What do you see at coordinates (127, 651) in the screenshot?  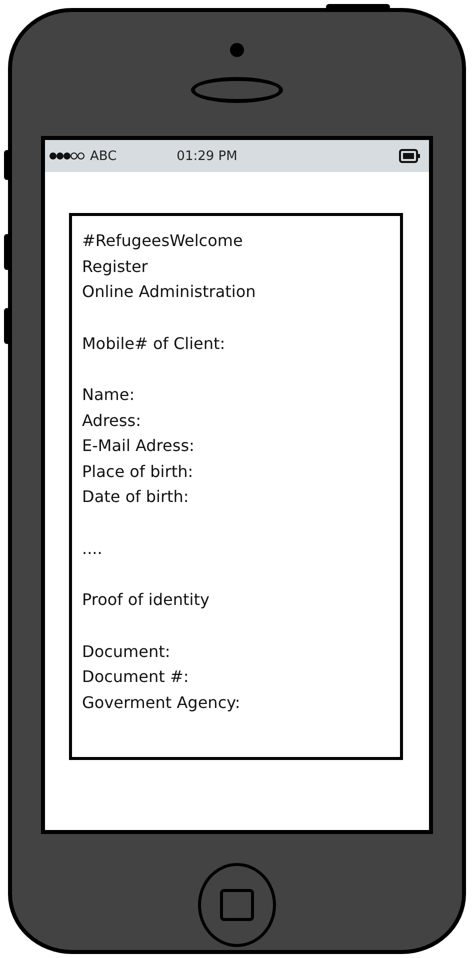 I see `form-label: Document:` at bounding box center [127, 651].